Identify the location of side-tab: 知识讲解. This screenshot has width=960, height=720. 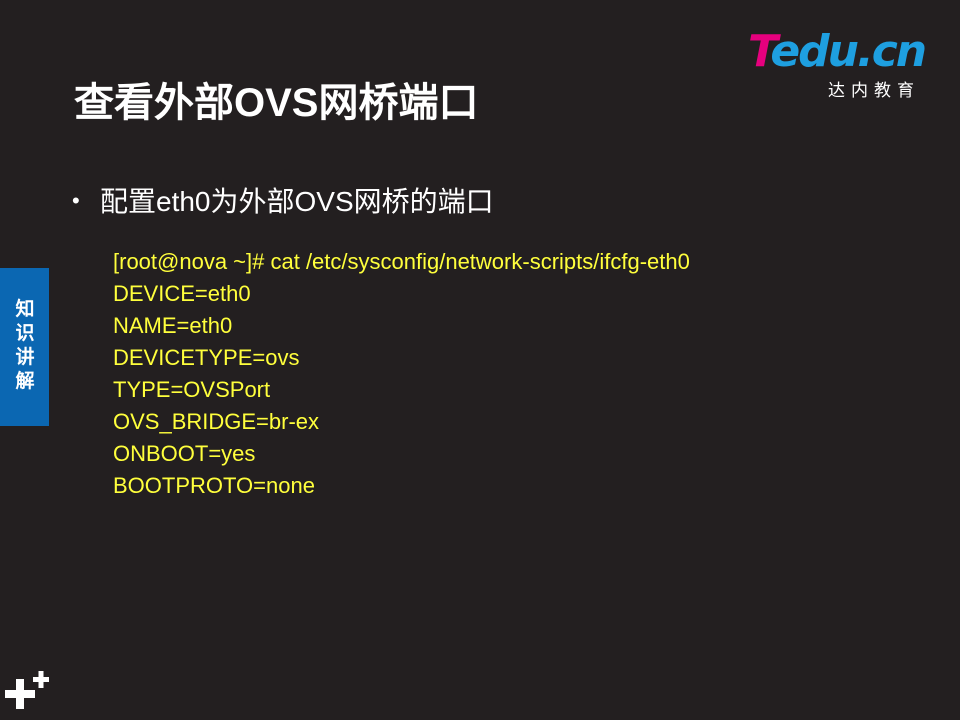
(24, 347).